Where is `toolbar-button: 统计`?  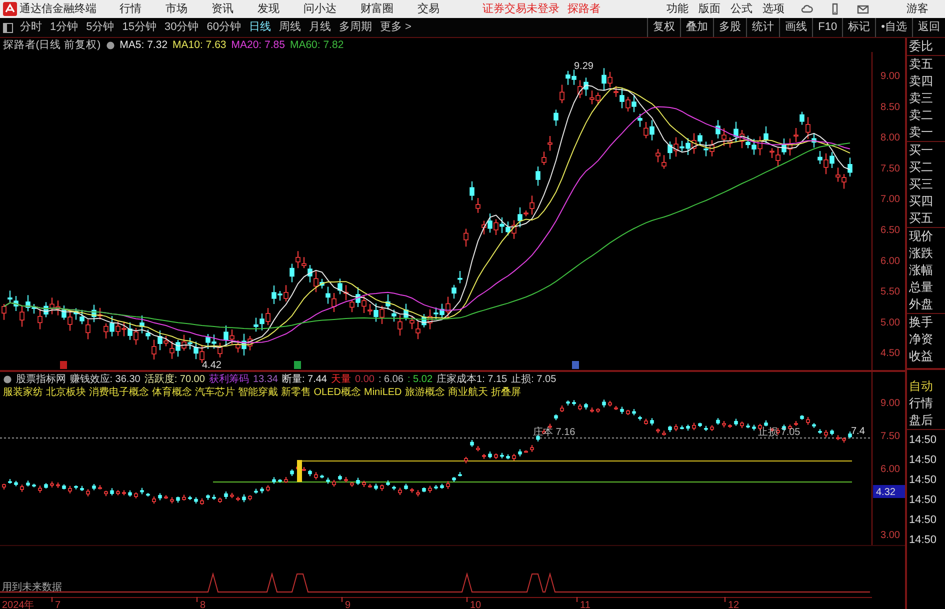
toolbar-button: 统计 is located at coordinates (763, 27).